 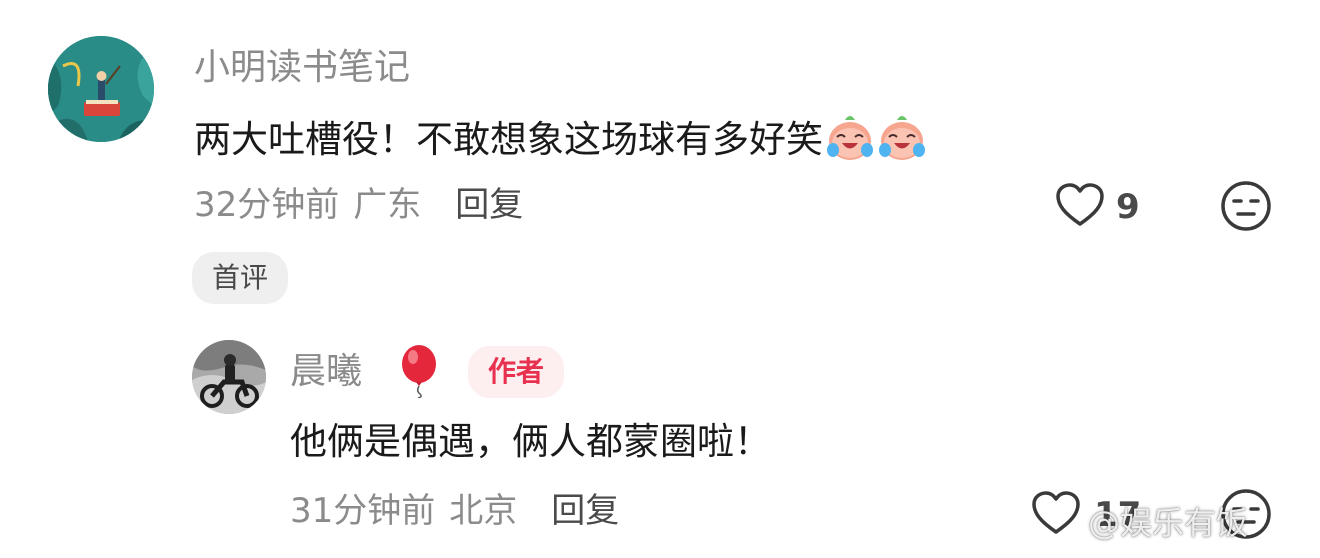 What do you see at coordinates (530, 441) in the screenshot?
I see `reply-text: 他俩是偶遇，俩人都蒙圈啦！` at bounding box center [530, 441].